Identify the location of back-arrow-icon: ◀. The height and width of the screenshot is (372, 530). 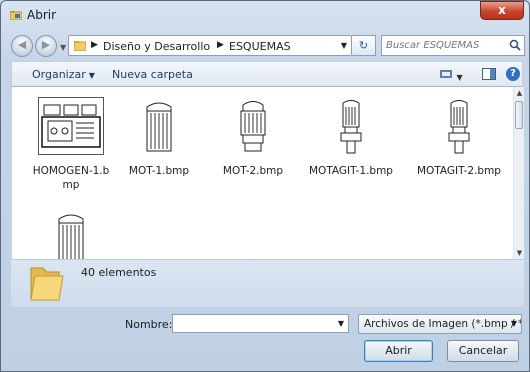
(22, 44).